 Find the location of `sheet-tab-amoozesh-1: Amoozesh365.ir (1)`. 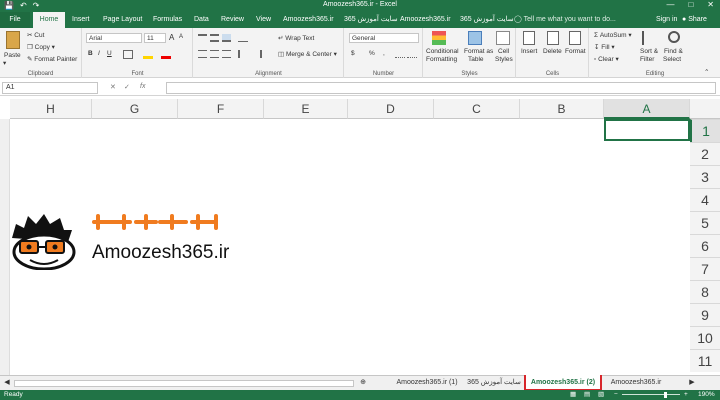

sheet-tab-amoozesh-1: Amoozesh365.ir (1) is located at coordinates (427, 383).